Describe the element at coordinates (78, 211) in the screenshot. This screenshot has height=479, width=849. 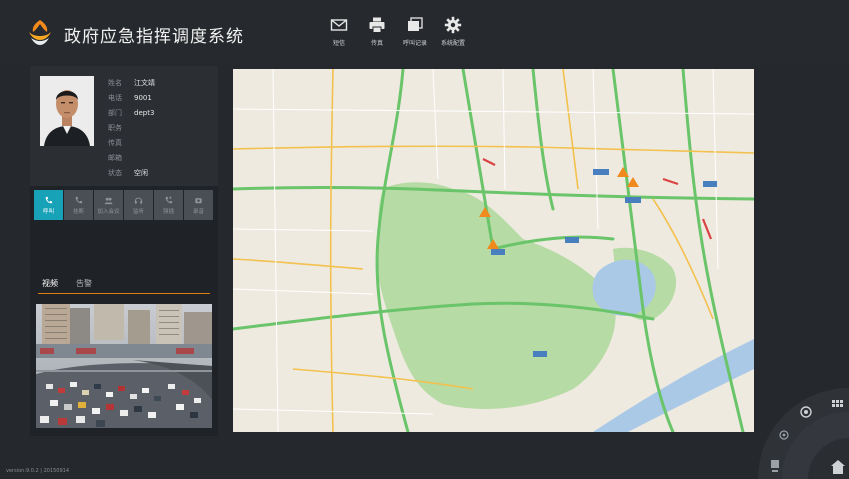
I see `hangup-button-label: 挂断` at that location.